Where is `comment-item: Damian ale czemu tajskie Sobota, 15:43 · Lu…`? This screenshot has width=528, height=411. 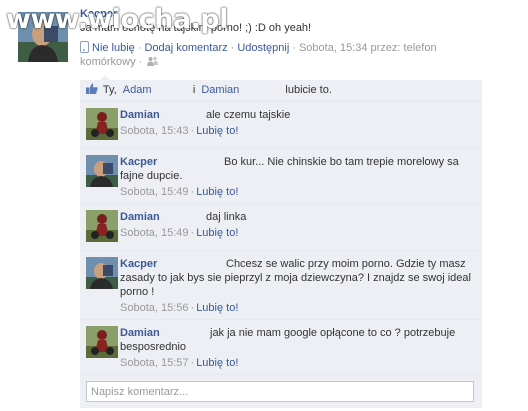
comment-item: Damian ale czemu tajskie Sobota, 15:43 · Lu… is located at coordinates (281, 124).